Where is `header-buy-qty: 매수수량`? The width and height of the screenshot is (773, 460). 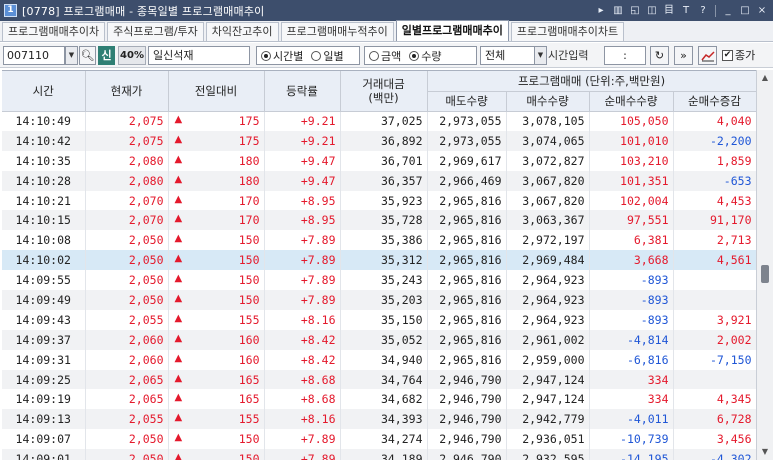
header-buy-qty: 매수수량 is located at coordinates (548, 101).